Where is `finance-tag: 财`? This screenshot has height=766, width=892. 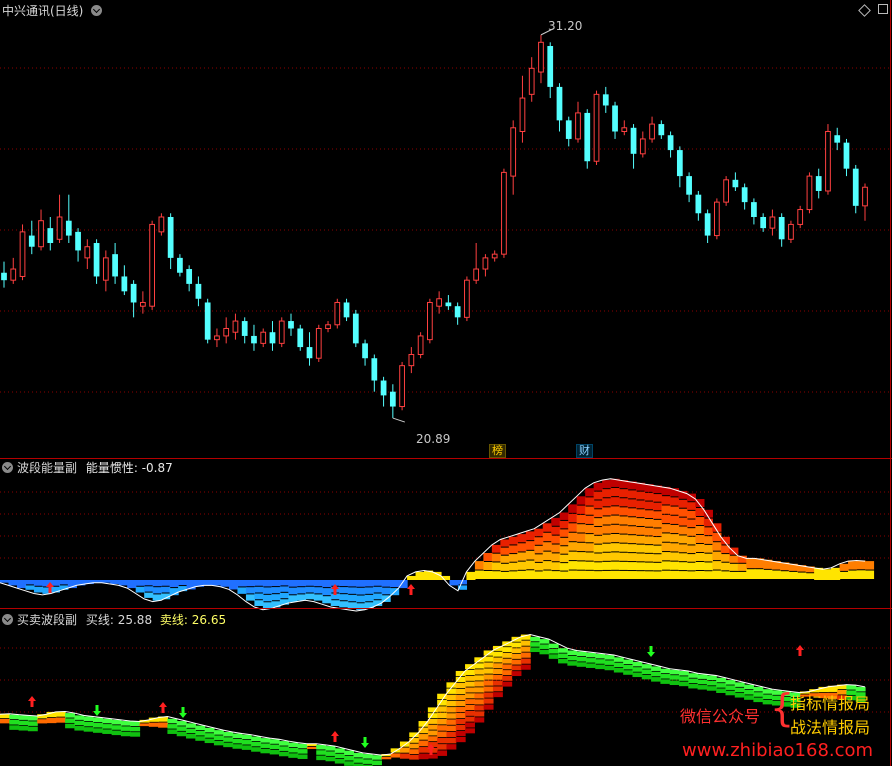 finance-tag: 财 is located at coordinates (584, 451).